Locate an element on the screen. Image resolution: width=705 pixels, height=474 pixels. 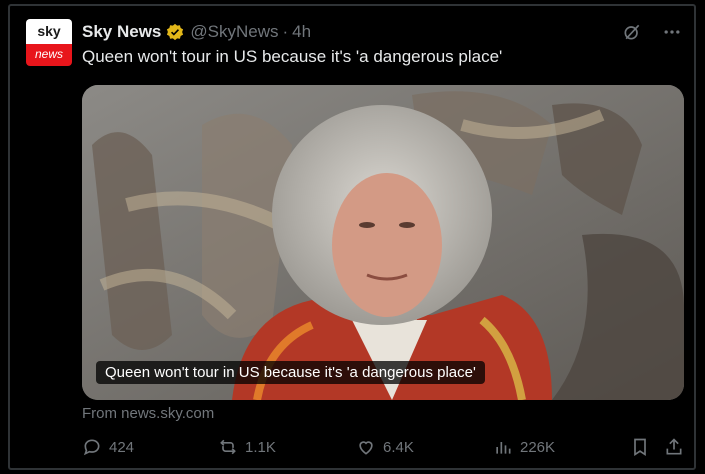
share-button is located at coordinates (674, 447).